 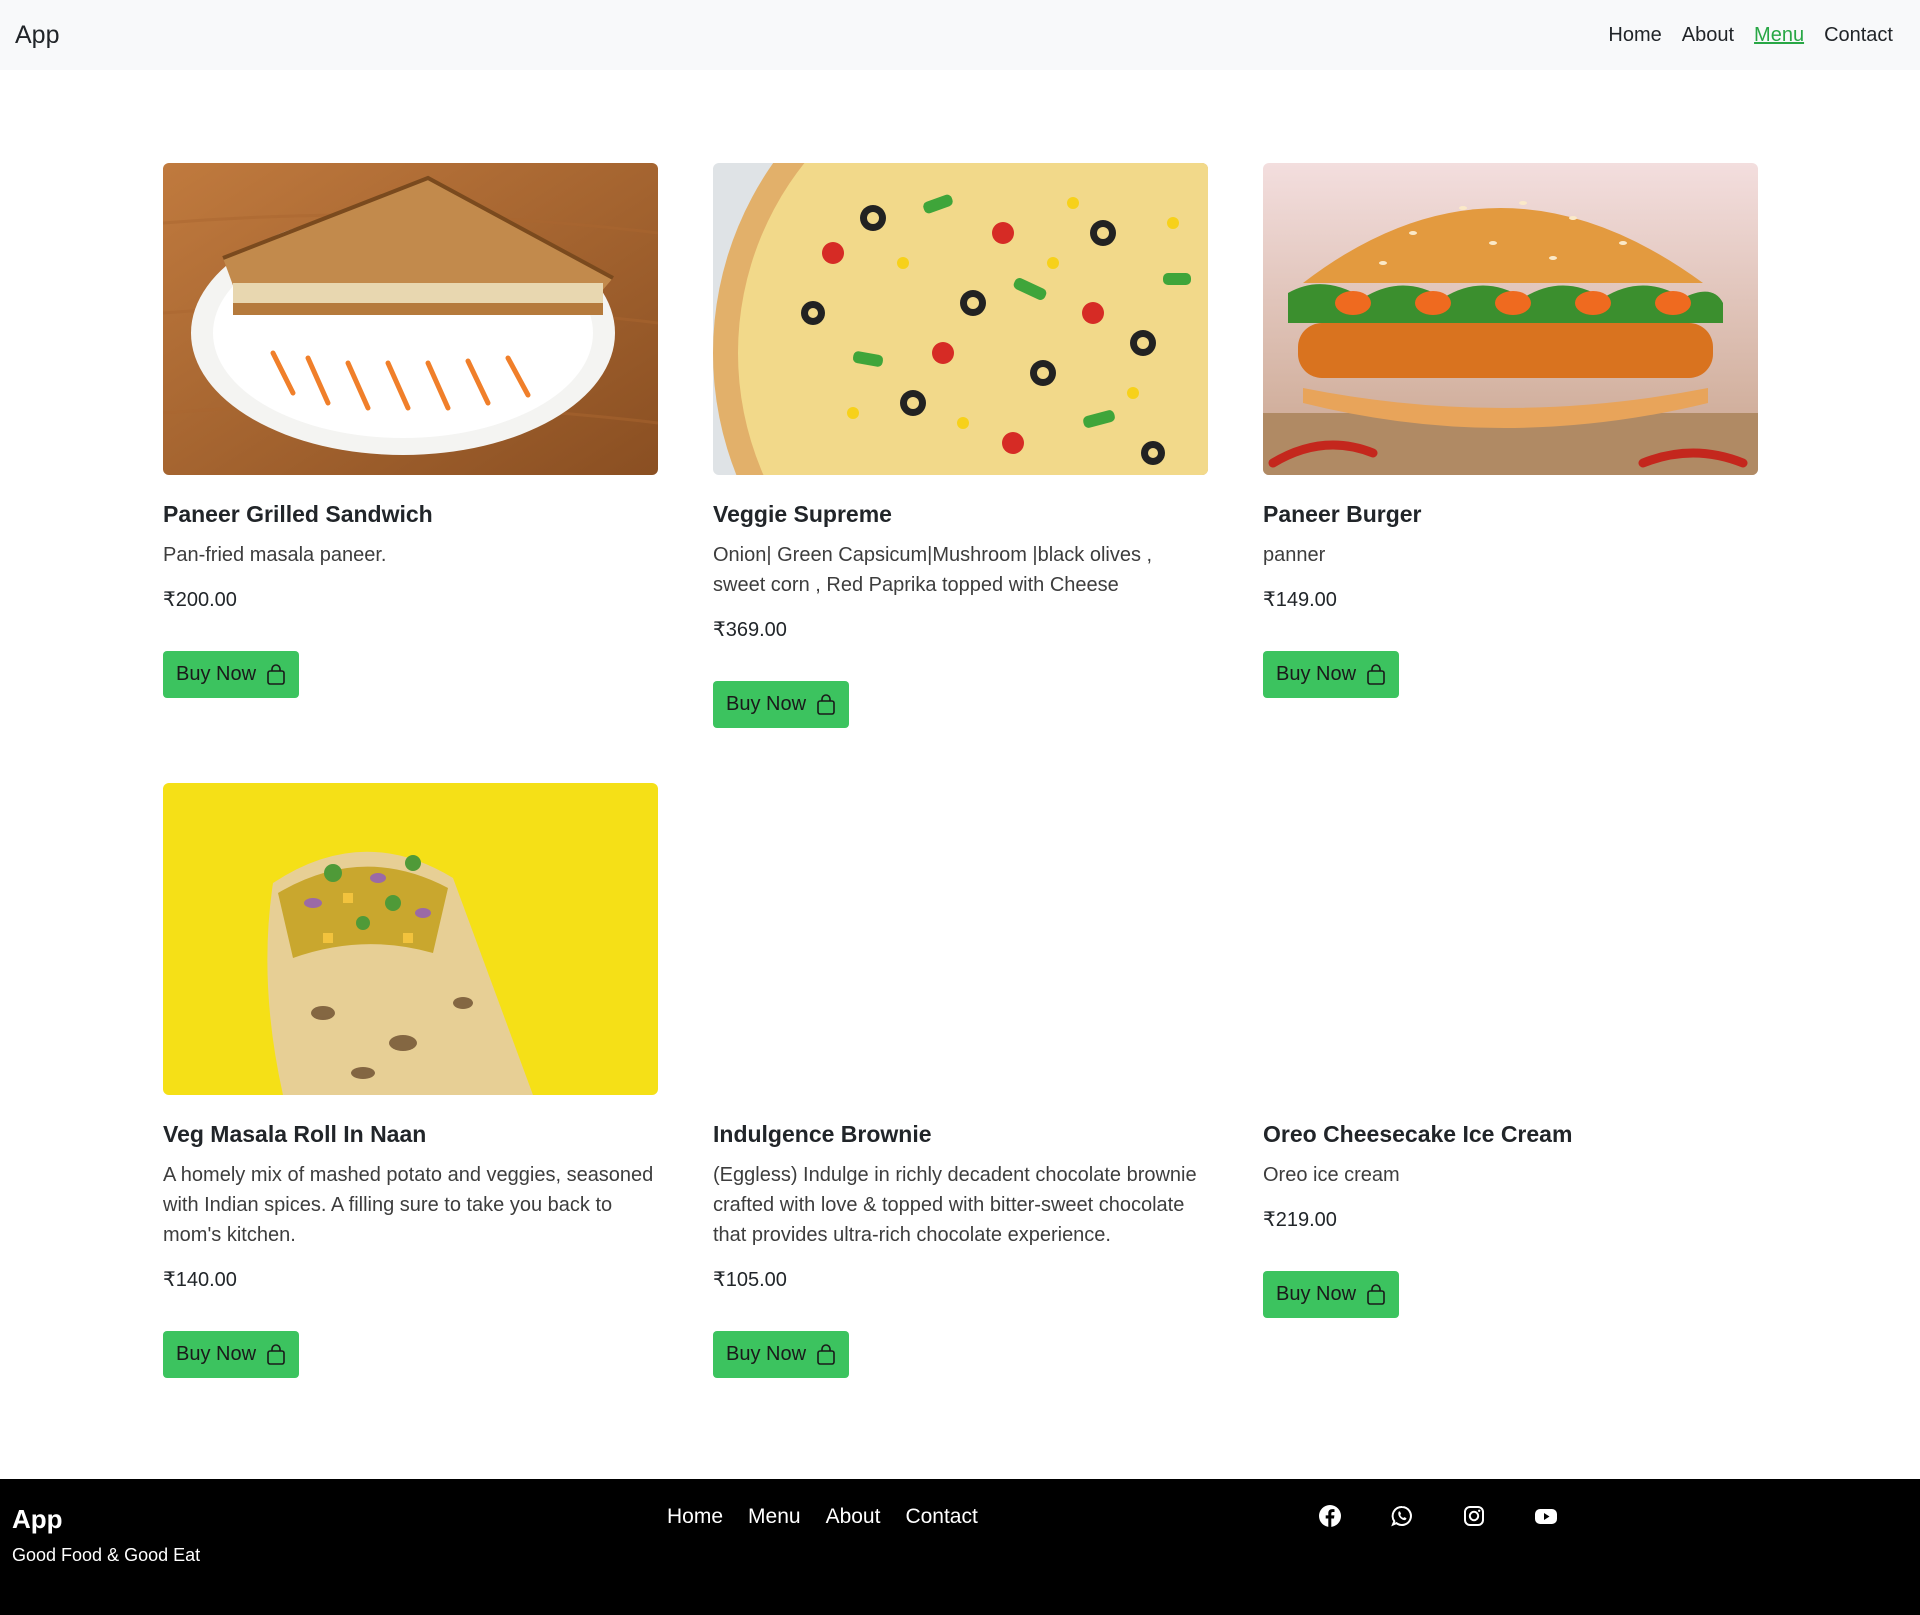 What do you see at coordinates (822, 1134) in the screenshot?
I see `item-name: Indulgence Brownie` at bounding box center [822, 1134].